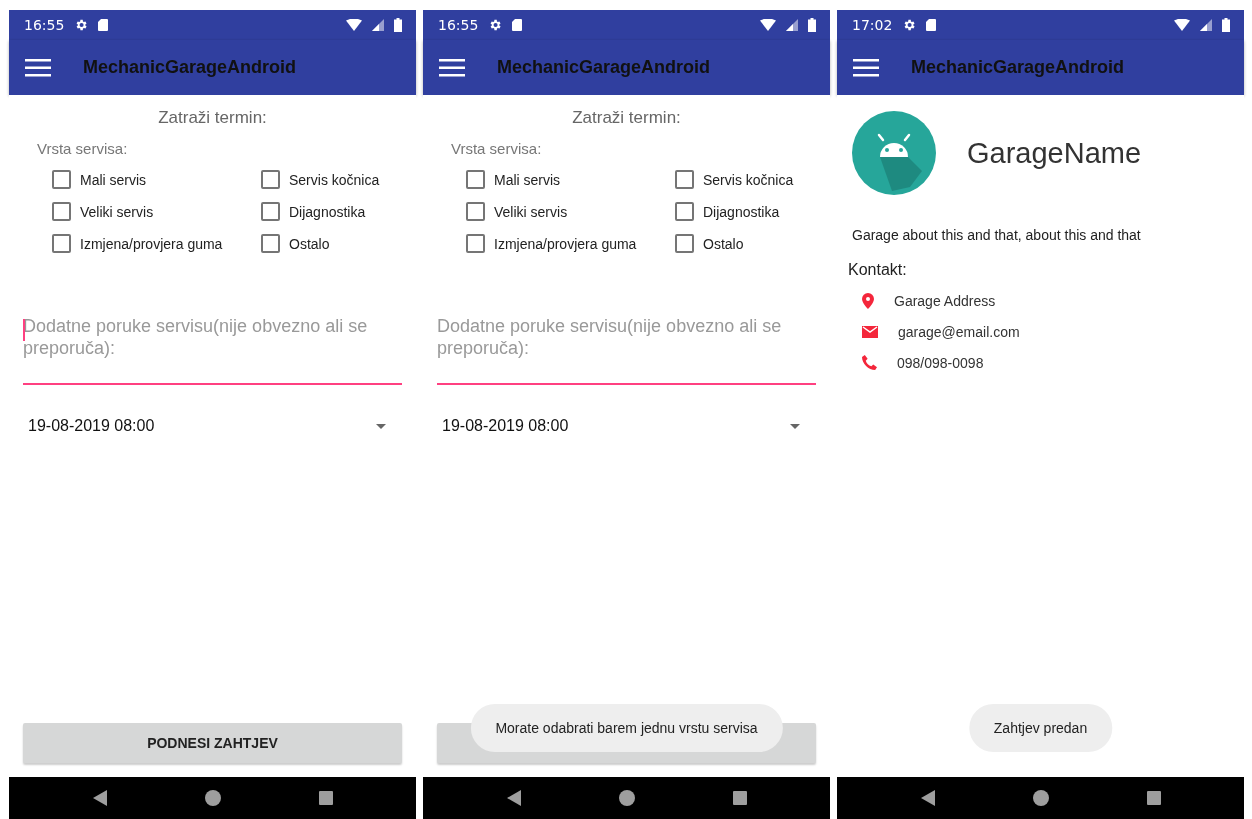  I want to click on status-toast: Zahtjev predan, so click(1040, 728).